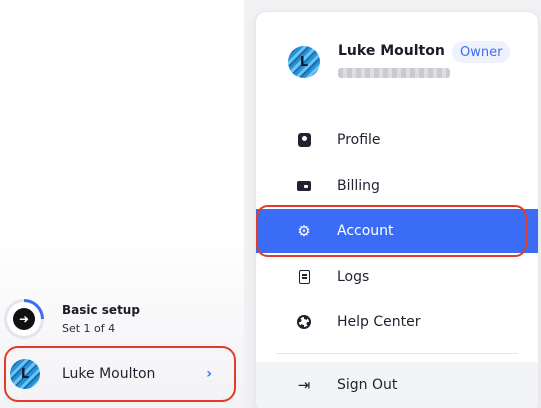 The image size is (541, 408). What do you see at coordinates (367, 385) in the screenshot?
I see `menu-item-label: Sign Out` at bounding box center [367, 385].